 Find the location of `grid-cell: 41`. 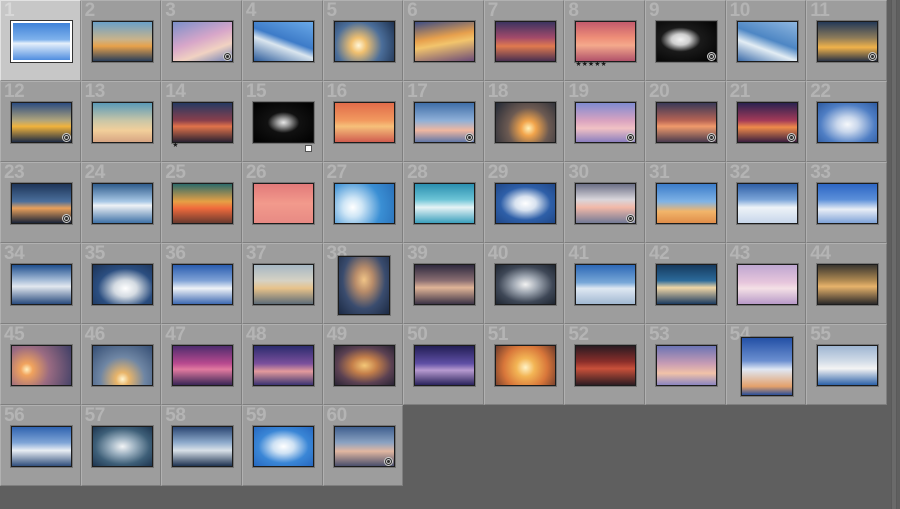

grid-cell: 41 is located at coordinates (604, 283).